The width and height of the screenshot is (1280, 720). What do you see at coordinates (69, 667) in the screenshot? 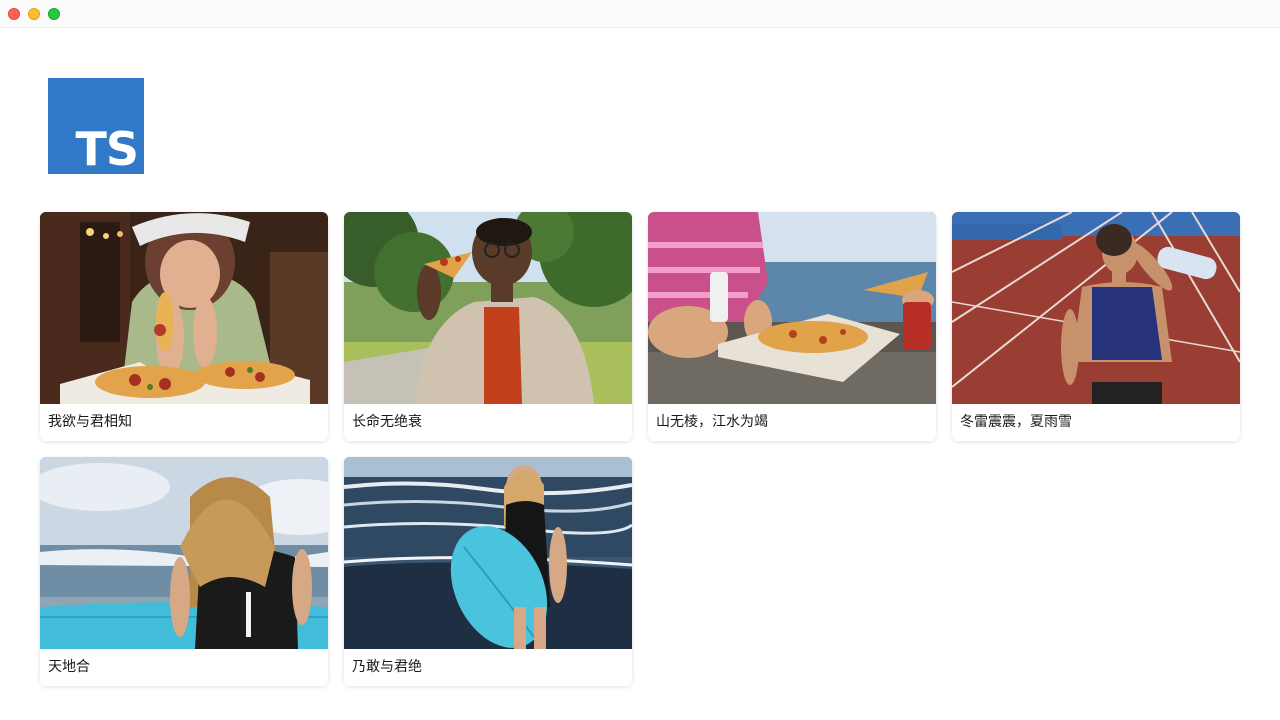
I see `card-caption: 天地合` at bounding box center [69, 667].